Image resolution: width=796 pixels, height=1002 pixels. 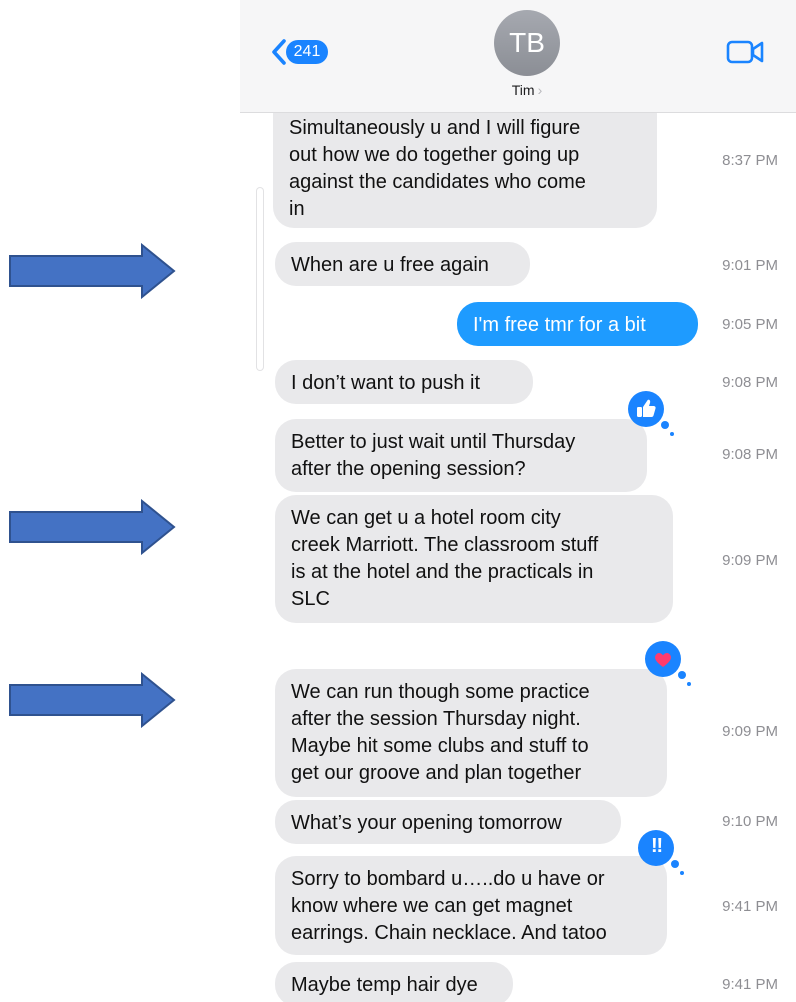 What do you see at coordinates (307, 52) in the screenshot?
I see `unread-count-badge: 241` at bounding box center [307, 52].